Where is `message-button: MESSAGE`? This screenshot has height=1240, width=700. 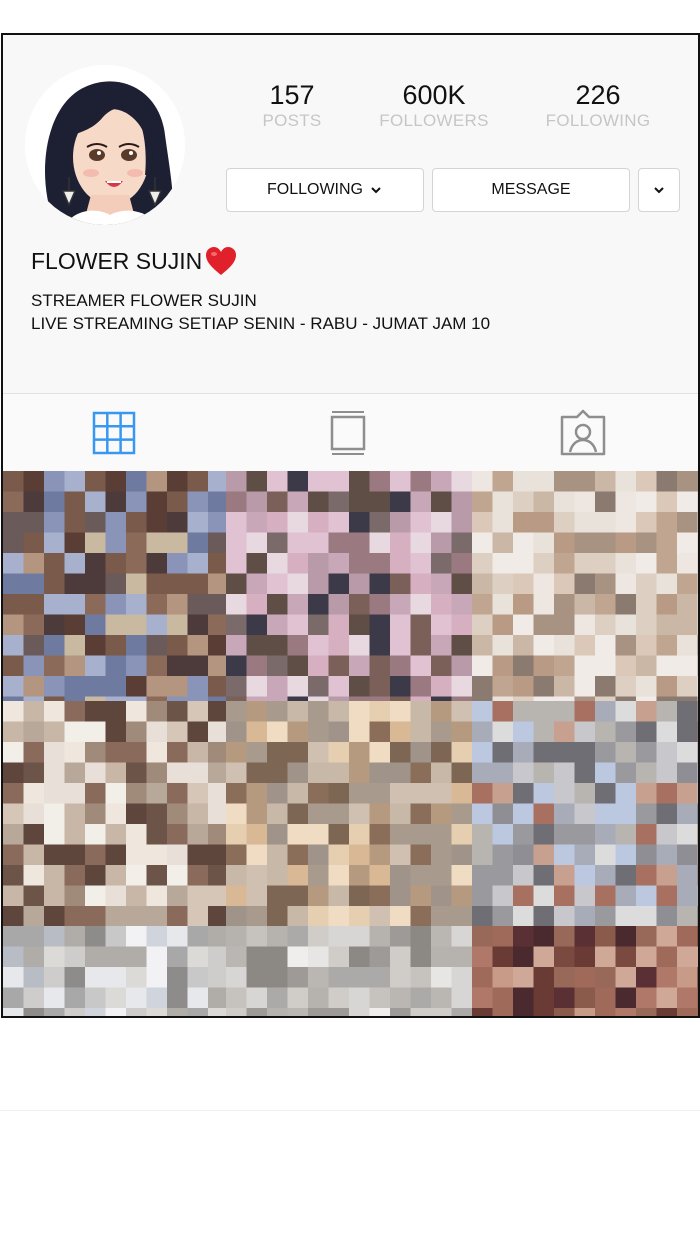
message-button: MESSAGE is located at coordinates (531, 190).